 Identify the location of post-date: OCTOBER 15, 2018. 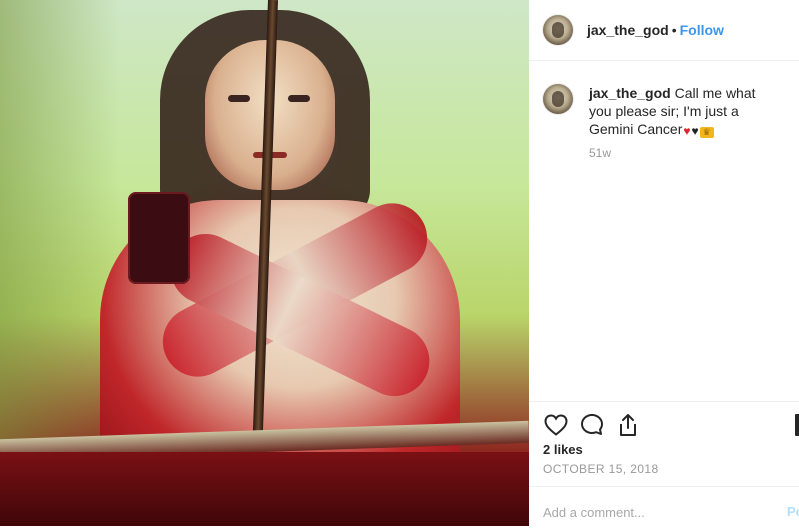
(601, 469).